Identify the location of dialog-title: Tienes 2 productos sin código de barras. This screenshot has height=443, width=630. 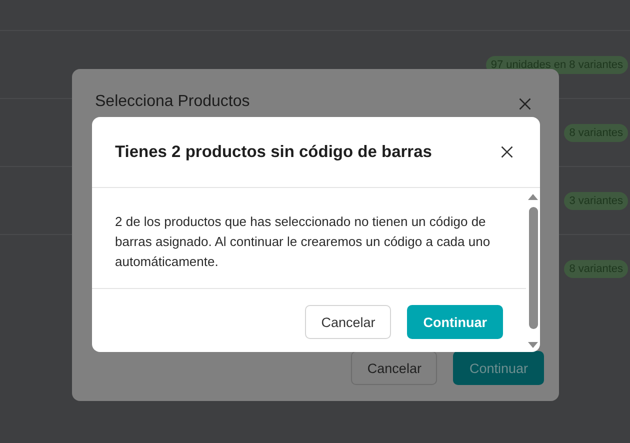
(273, 152).